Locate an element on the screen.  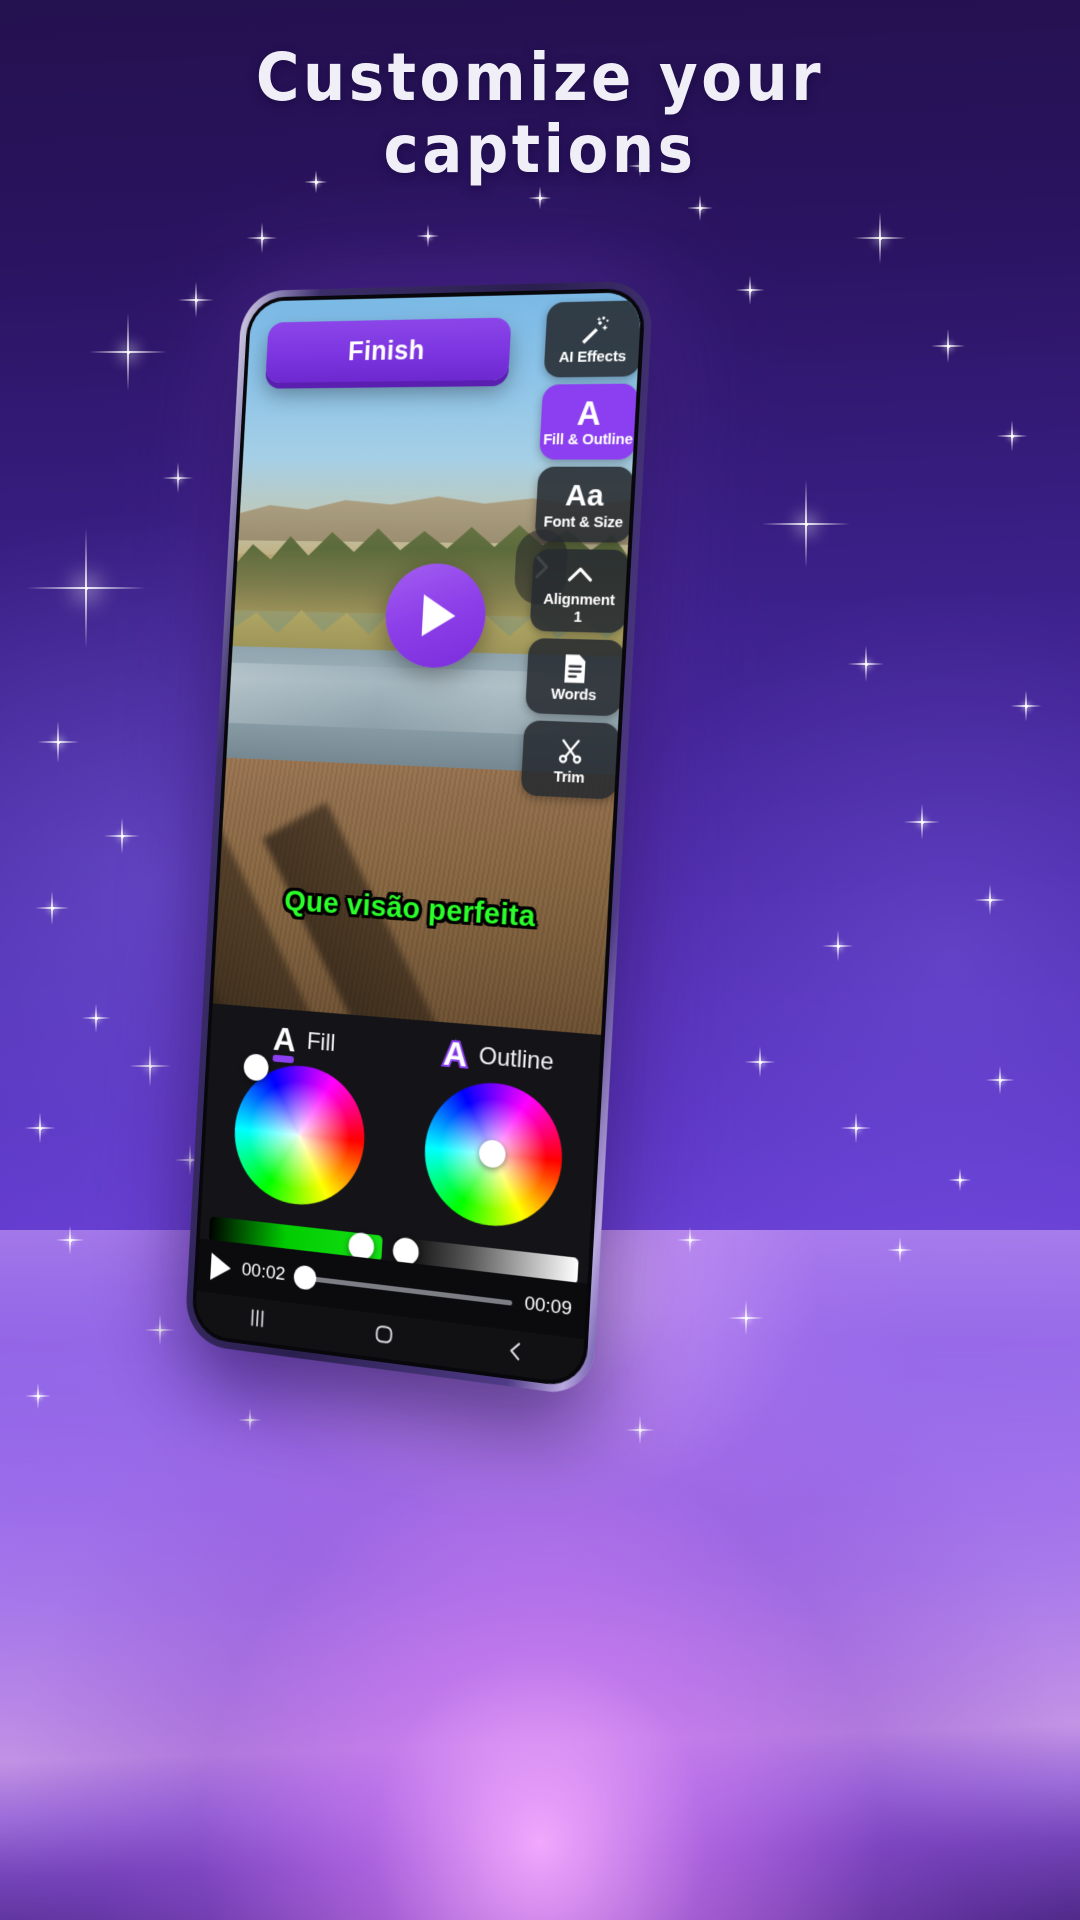
chevron-up-icon is located at coordinates (580, 573).